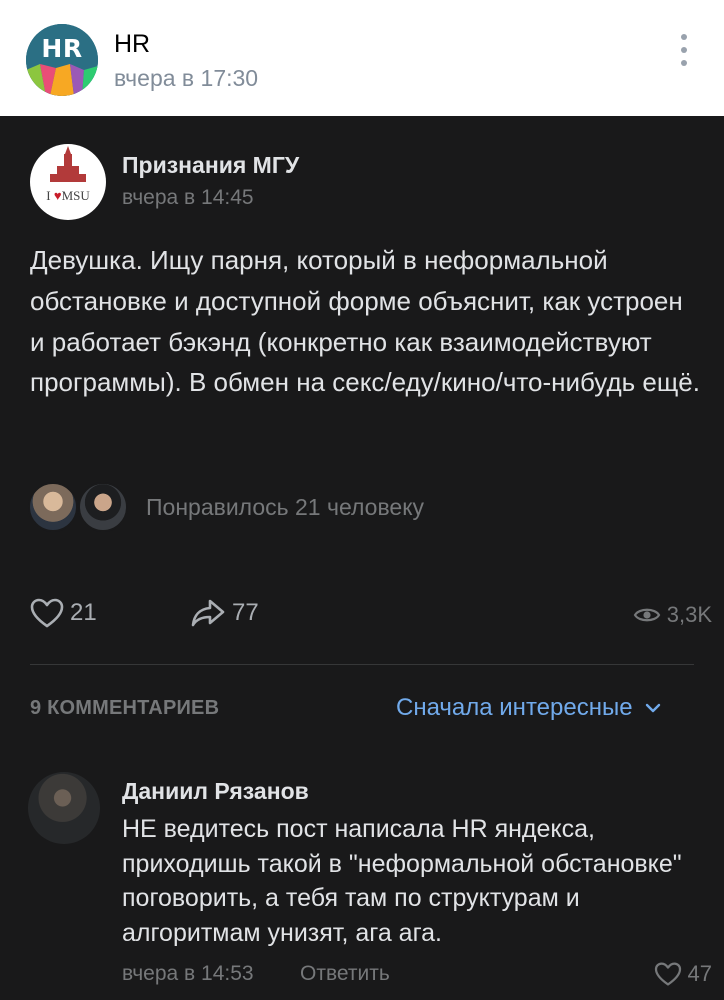 The image size is (724, 1000). Describe the element at coordinates (186, 78) in the screenshot. I see `repost-time: вчера в 17:30` at that location.